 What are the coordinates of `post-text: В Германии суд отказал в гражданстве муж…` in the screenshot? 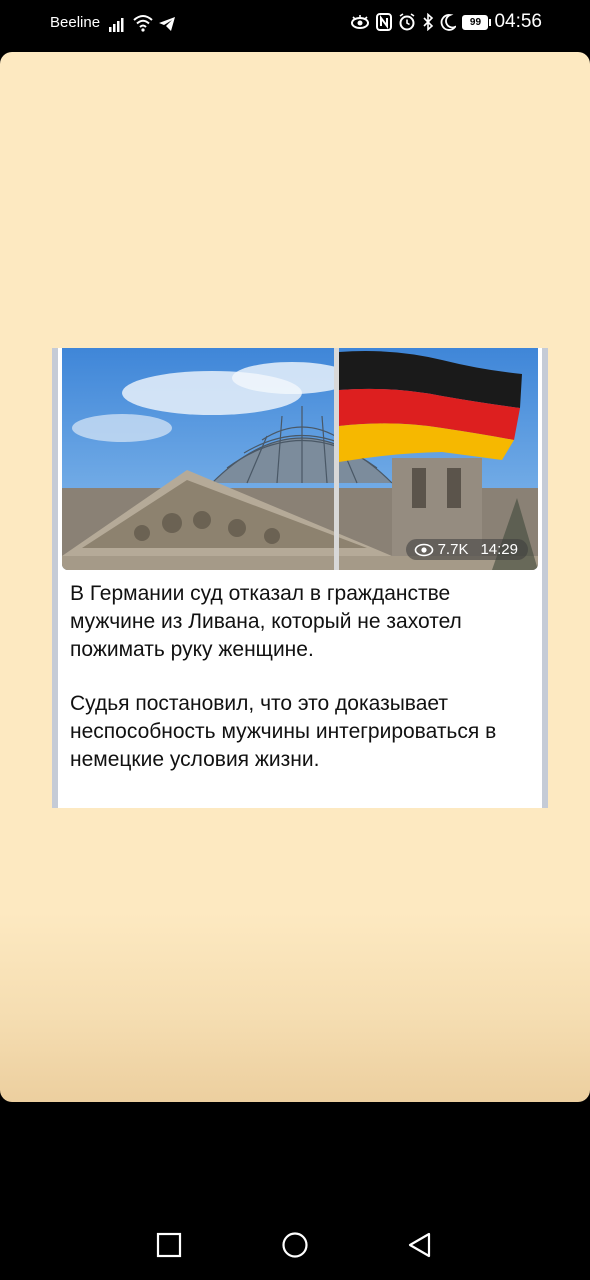 It's located at (300, 690).